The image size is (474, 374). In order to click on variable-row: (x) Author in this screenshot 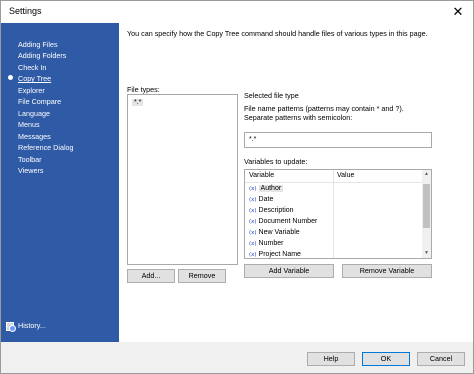, I will do `click(266, 188)`.